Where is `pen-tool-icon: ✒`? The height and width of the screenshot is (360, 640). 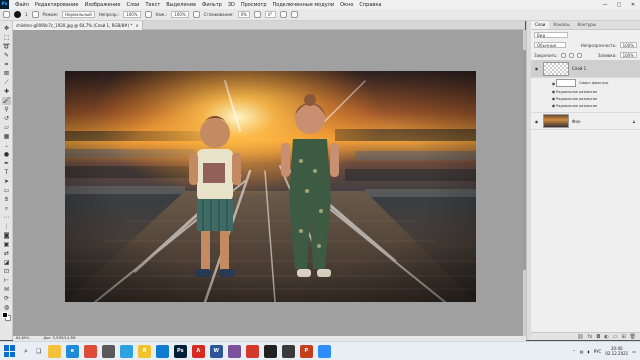
pen-tool-icon: ✒ is located at coordinates (6, 164).